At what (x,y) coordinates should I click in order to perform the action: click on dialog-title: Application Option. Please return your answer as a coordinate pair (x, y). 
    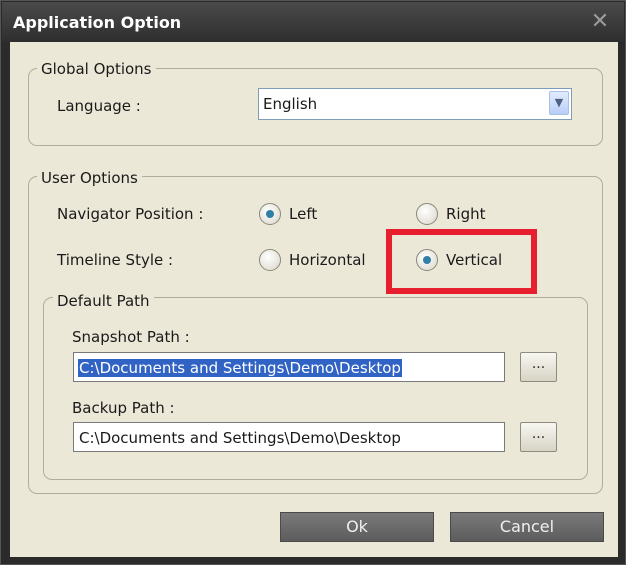
    Looking at the image, I should click on (97, 22).